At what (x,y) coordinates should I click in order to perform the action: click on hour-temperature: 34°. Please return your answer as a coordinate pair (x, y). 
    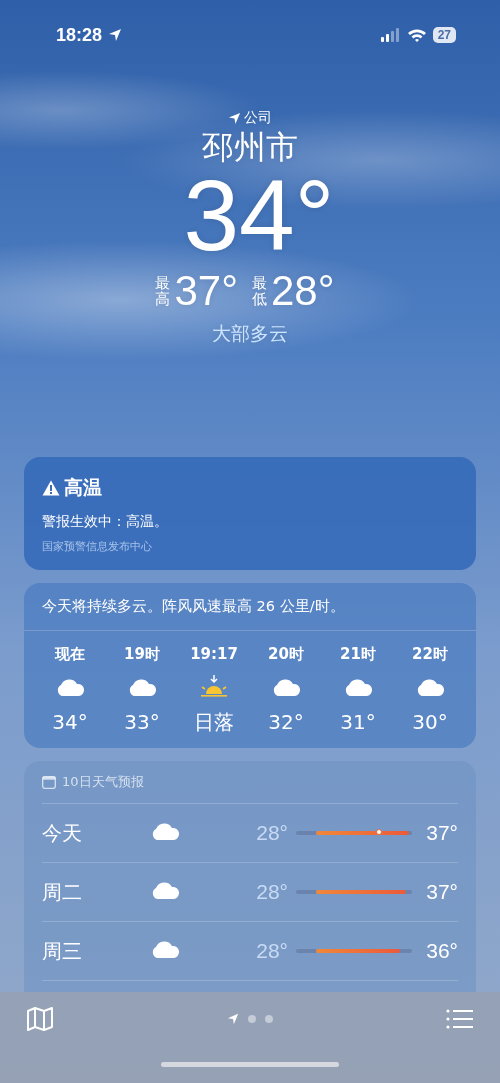
    Looking at the image, I should click on (70, 722).